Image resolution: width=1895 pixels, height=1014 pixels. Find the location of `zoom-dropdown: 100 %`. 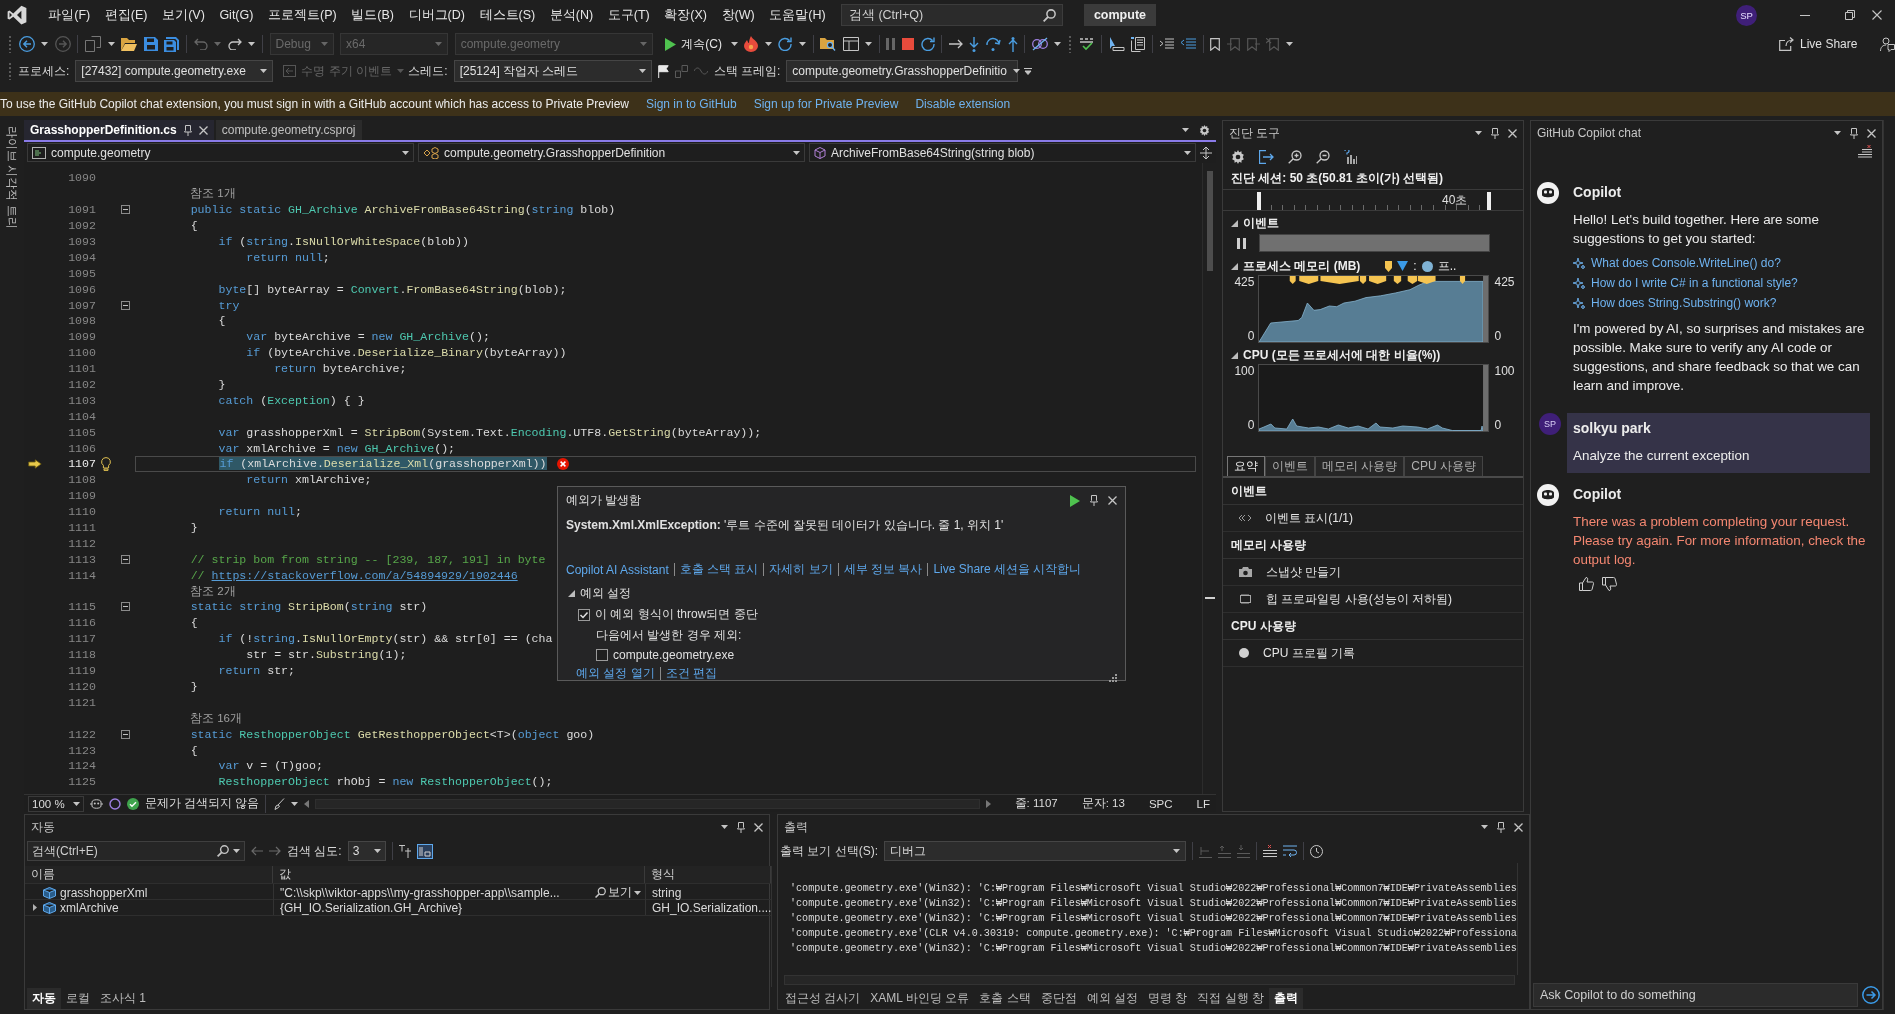

zoom-dropdown: 100 % is located at coordinates (56, 803).